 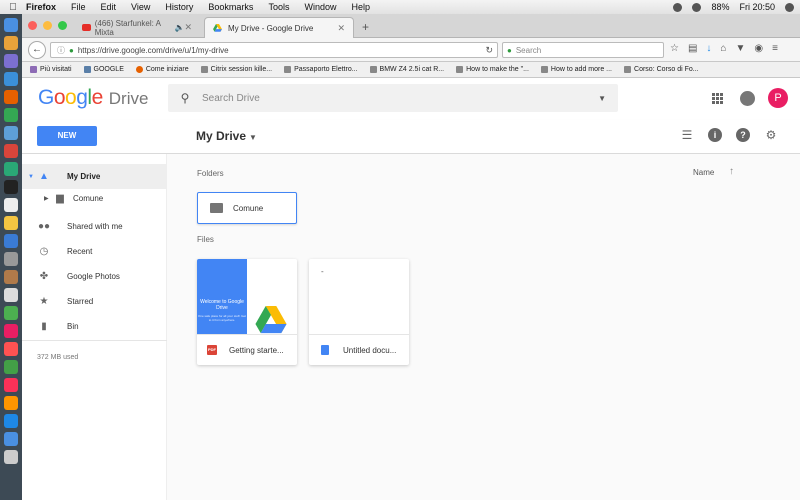 I want to click on menu-window: Window, so click(x=320, y=7).